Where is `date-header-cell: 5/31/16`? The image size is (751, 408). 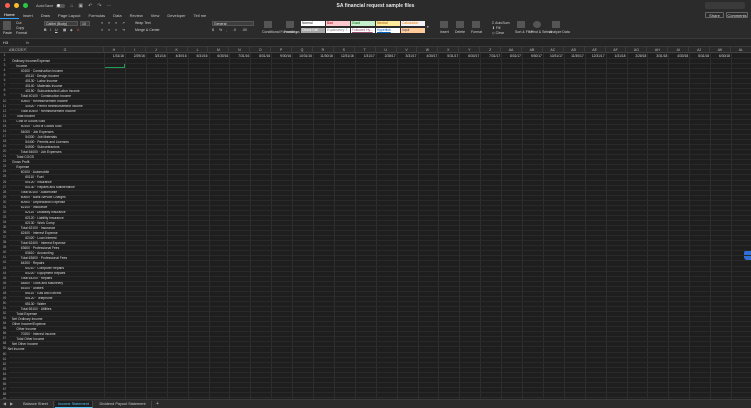 date-header-cell: 5/31/16 is located at coordinates (197, 56).